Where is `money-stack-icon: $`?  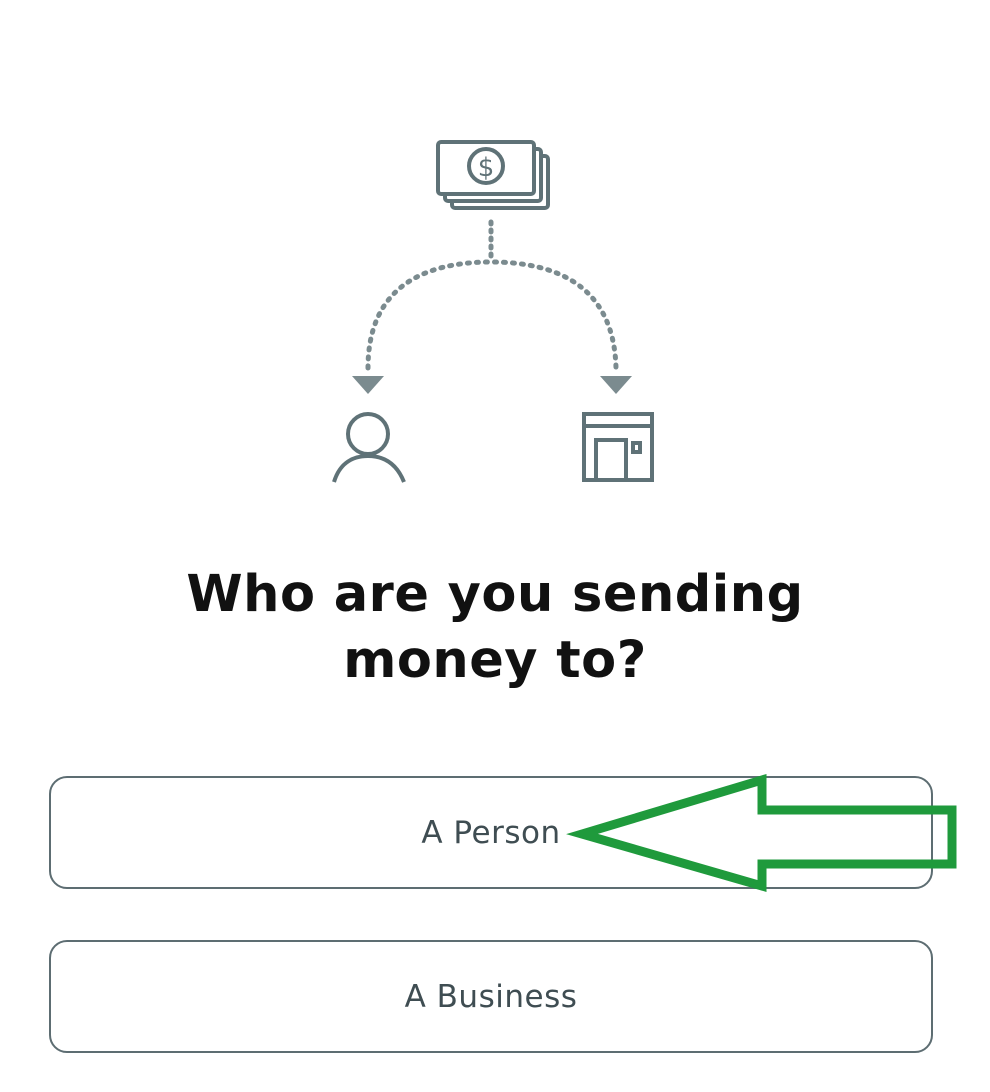
money-stack-icon: $ is located at coordinates (493, 175).